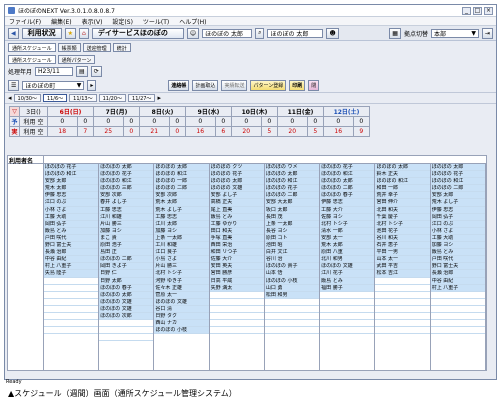  Describe the element at coordinates (347, 274) in the screenshot. I see `schedule-entry: 江川 花子` at that location.